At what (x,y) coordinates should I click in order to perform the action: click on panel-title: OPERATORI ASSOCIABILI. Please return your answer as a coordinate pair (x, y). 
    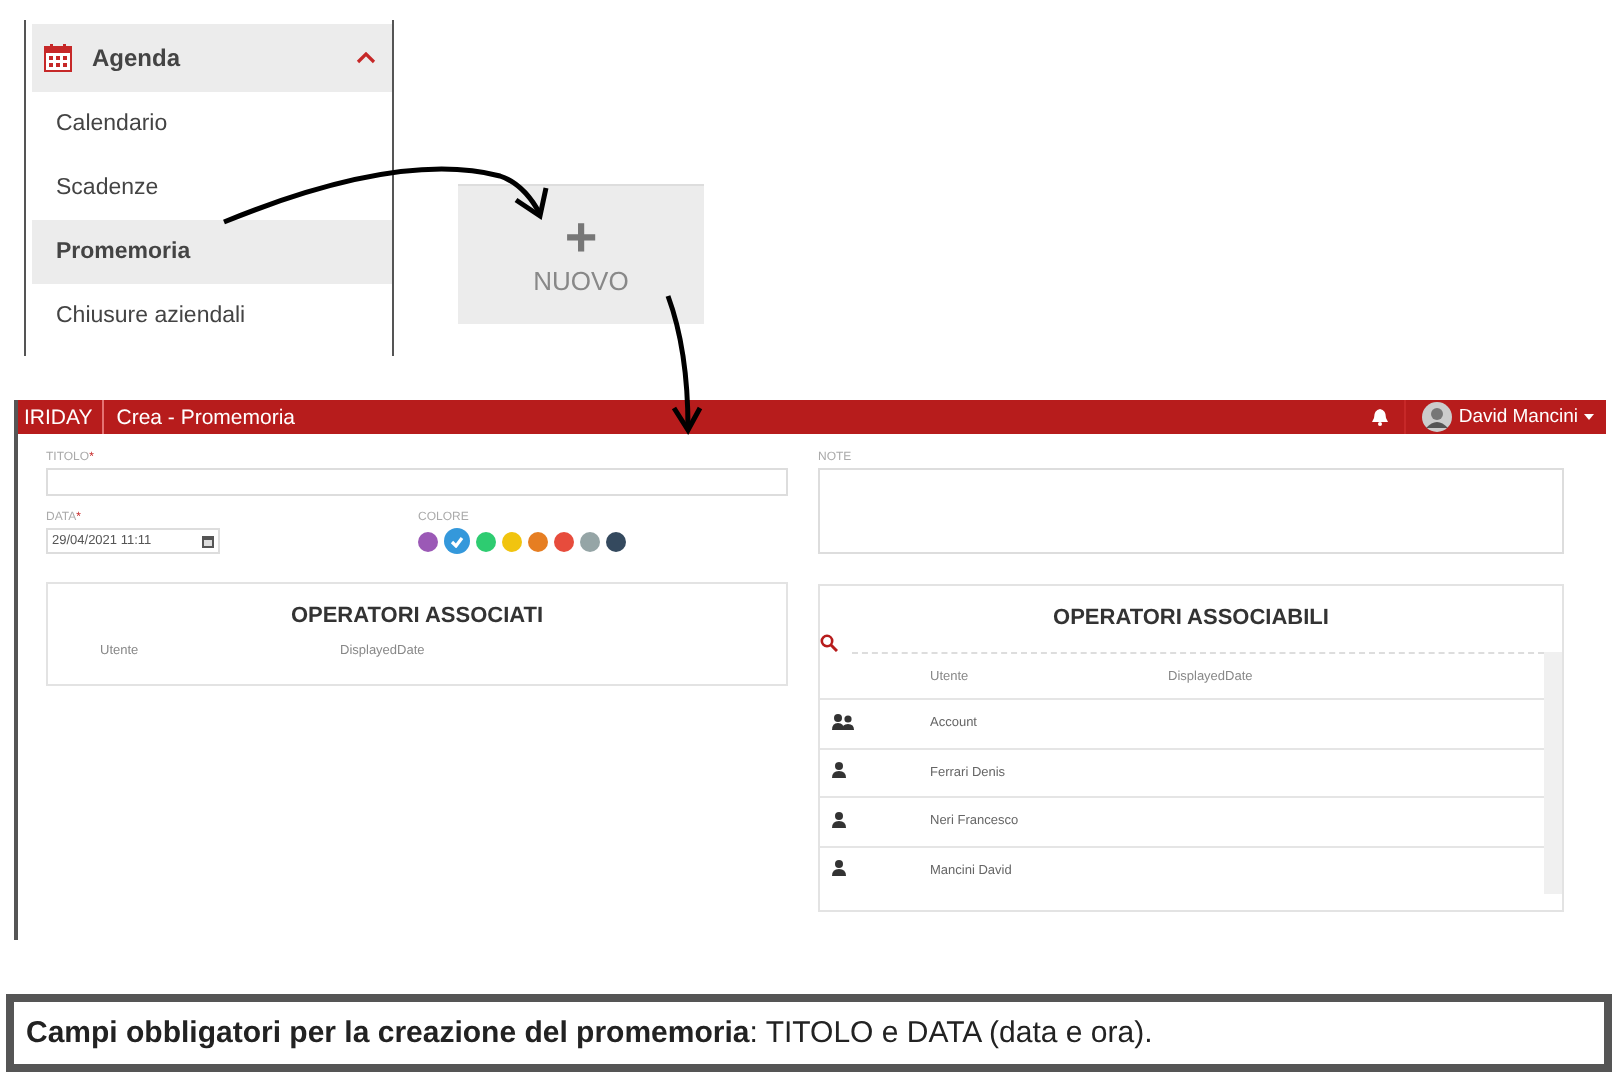
    Looking at the image, I should click on (1191, 617).